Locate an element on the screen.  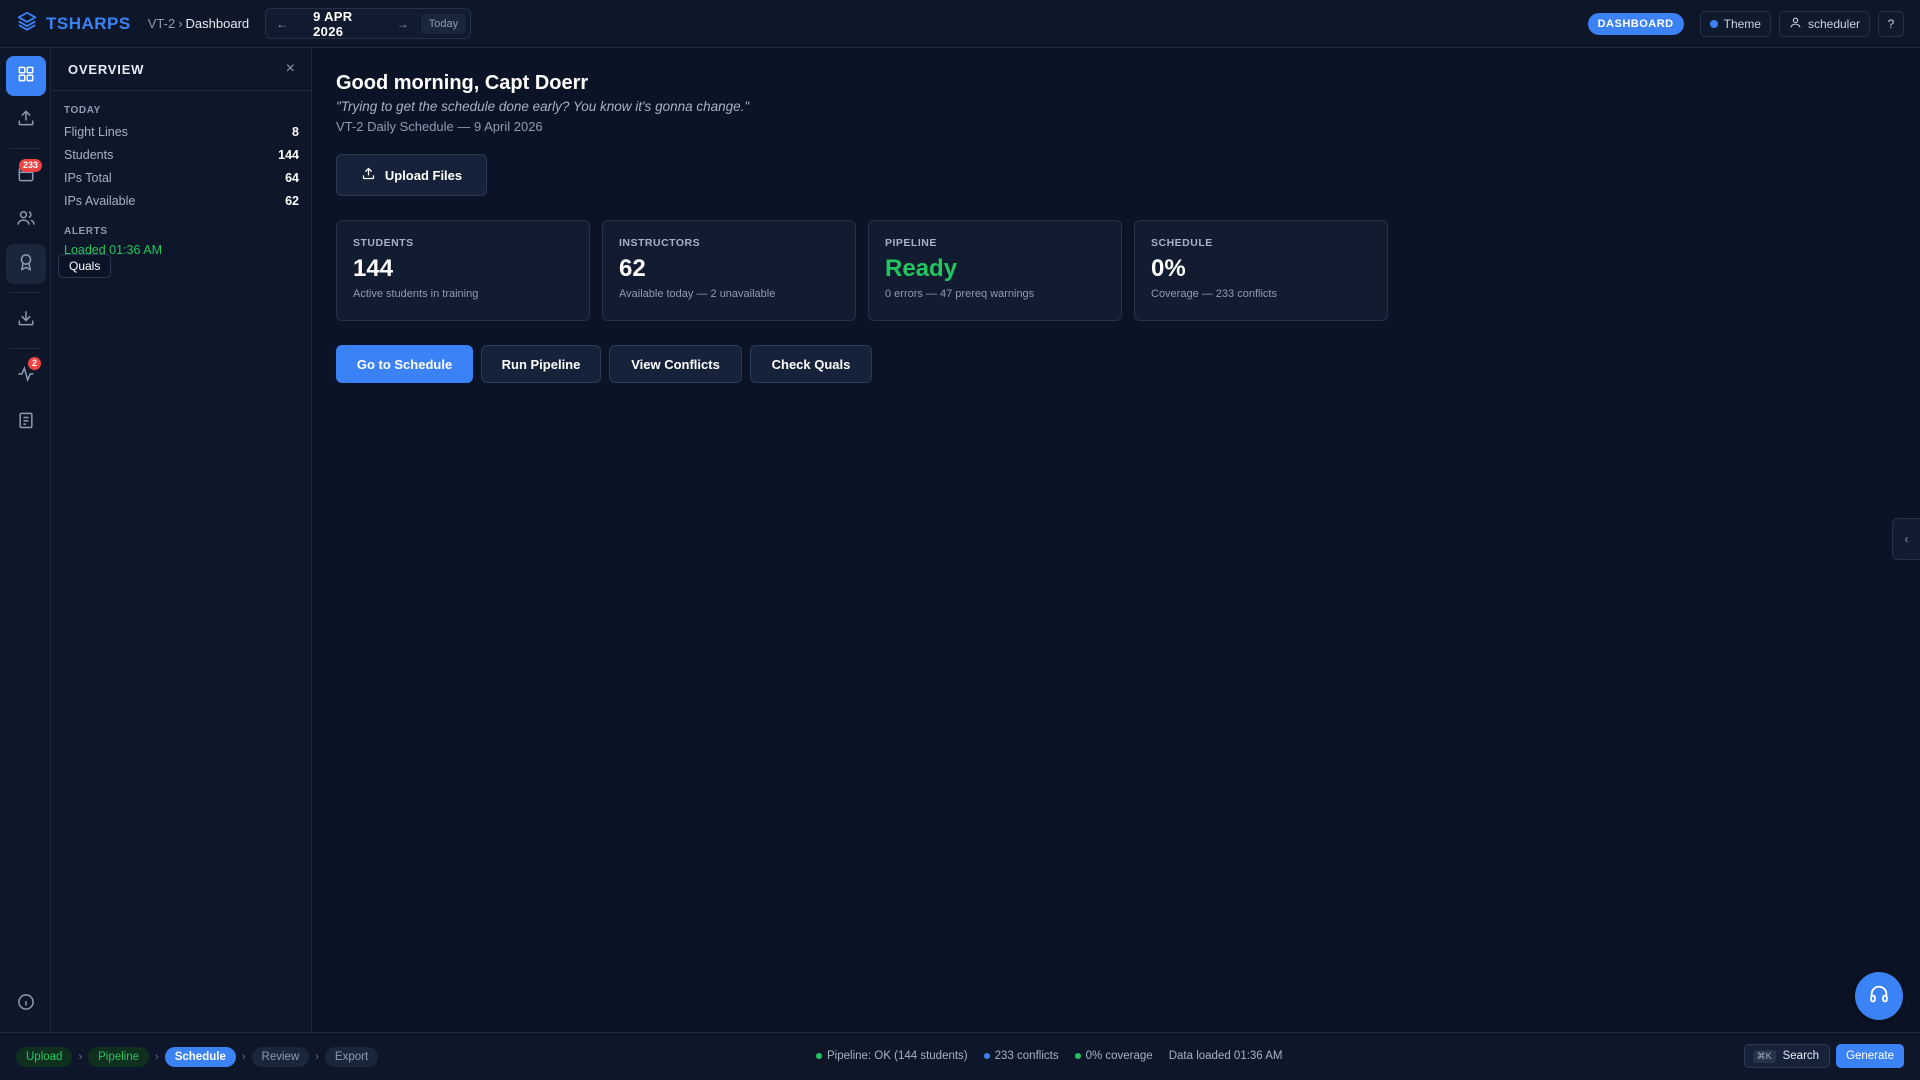
run-pipeline-button: Run Pipeline is located at coordinates (541, 364).